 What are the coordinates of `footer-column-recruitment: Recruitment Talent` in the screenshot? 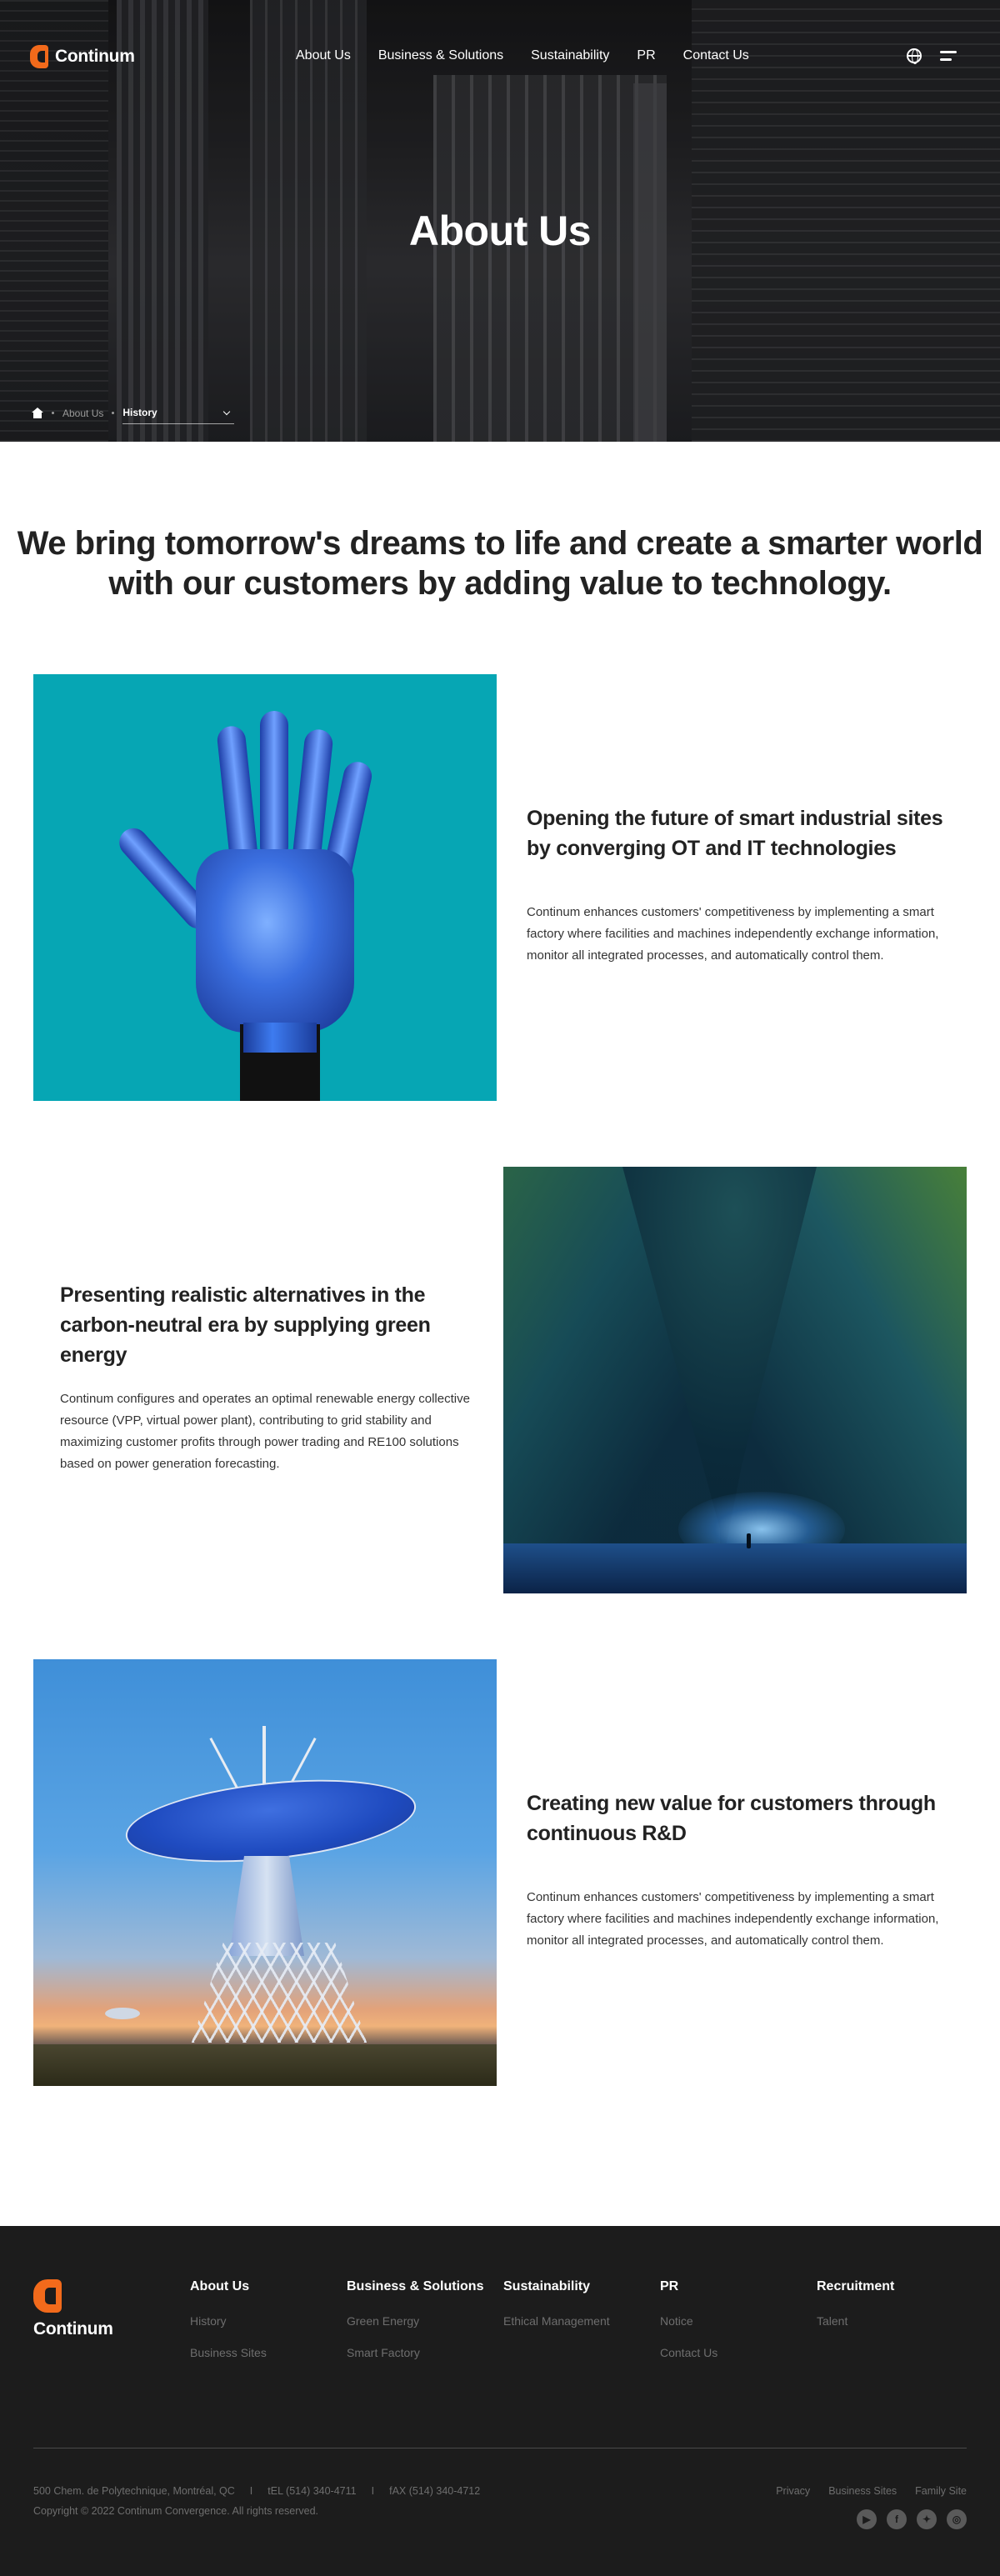 It's located at (892, 2312).